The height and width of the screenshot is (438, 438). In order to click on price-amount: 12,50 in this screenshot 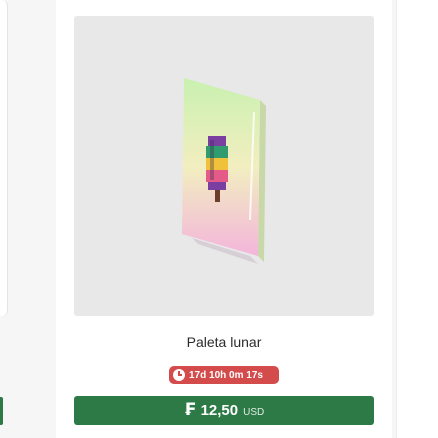, I will do `click(219, 410)`.